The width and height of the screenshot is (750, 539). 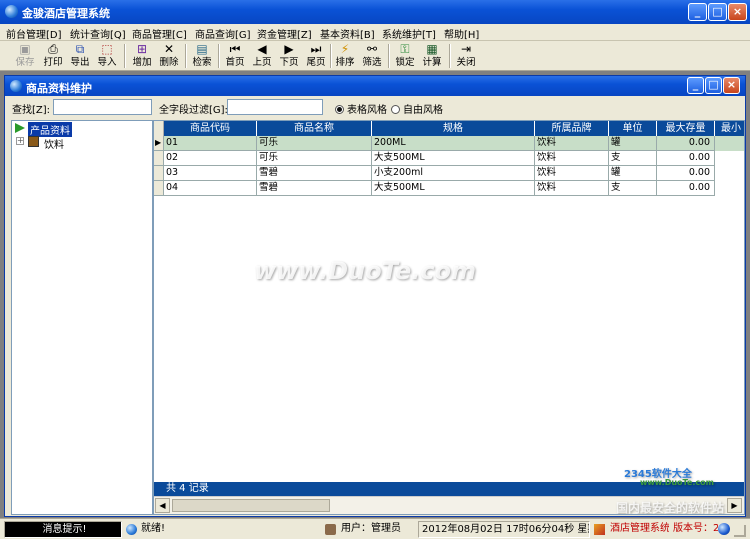 I want to click on menu-basic-data: 基本资料[B], so click(x=347, y=33).